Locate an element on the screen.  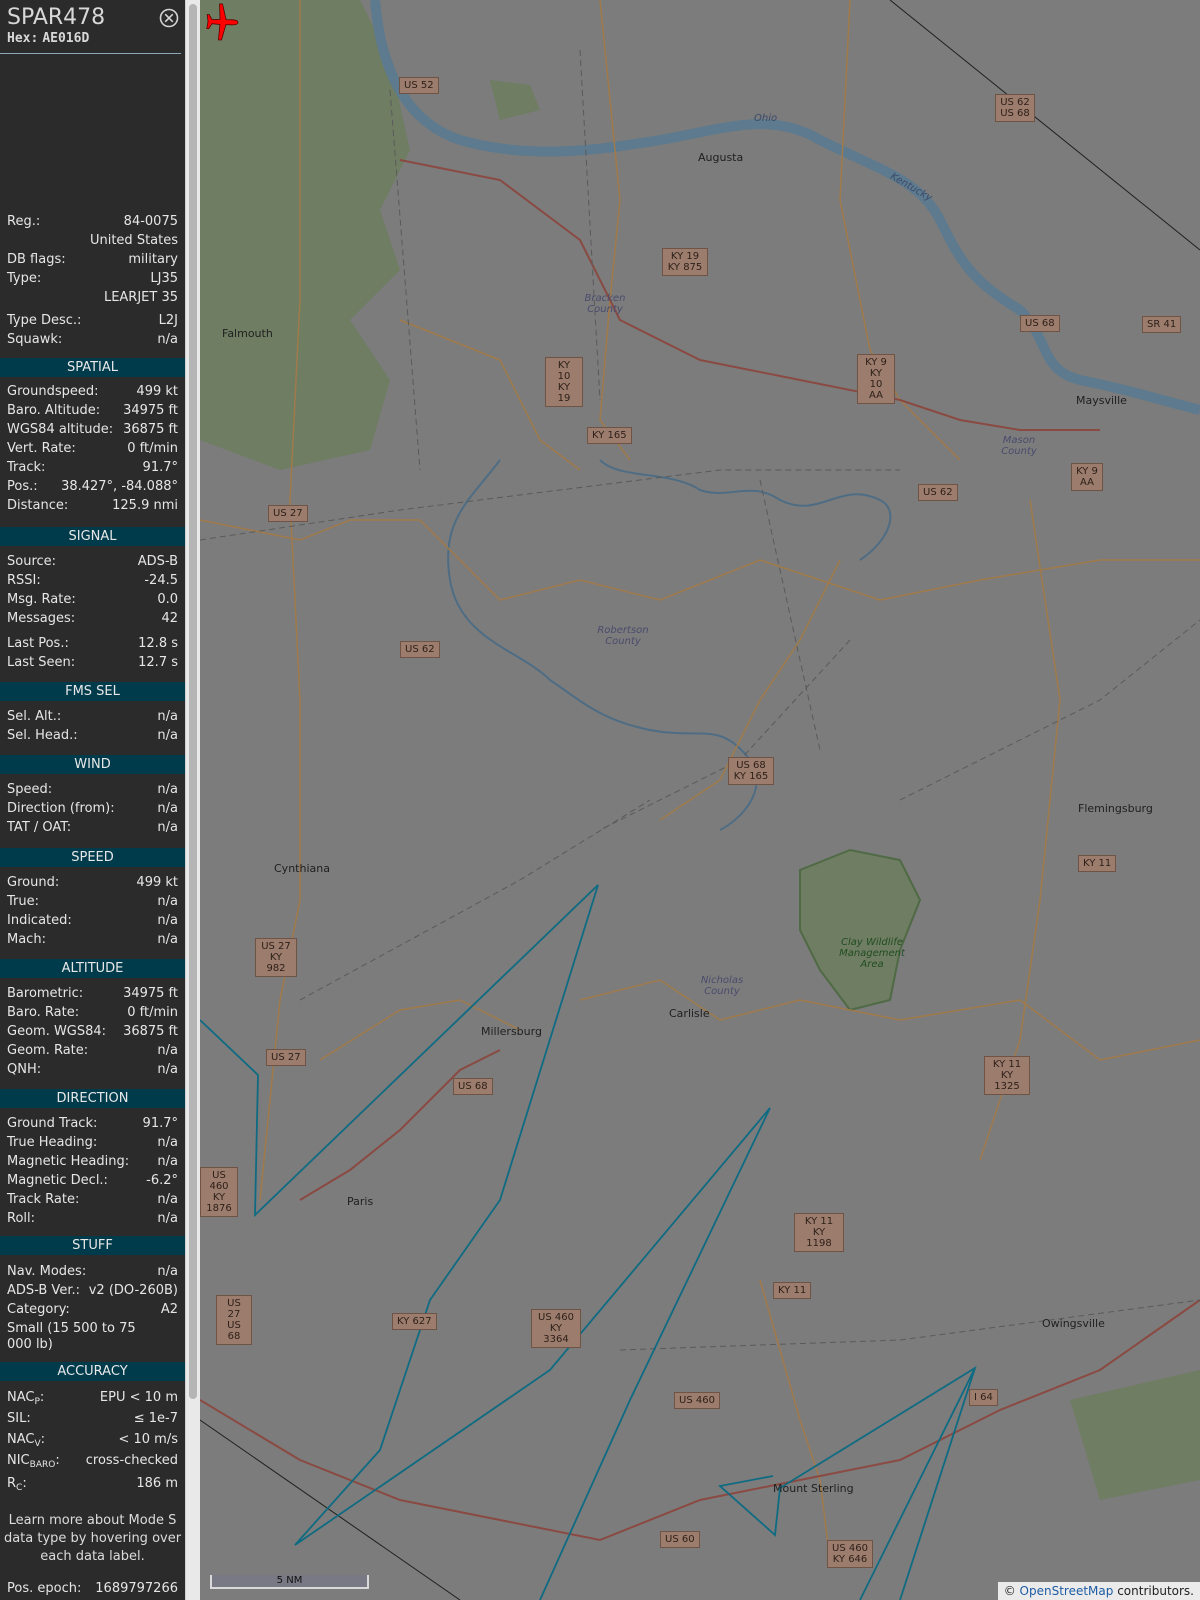
field-label: Baro. Rate: is located at coordinates (43, 1013).